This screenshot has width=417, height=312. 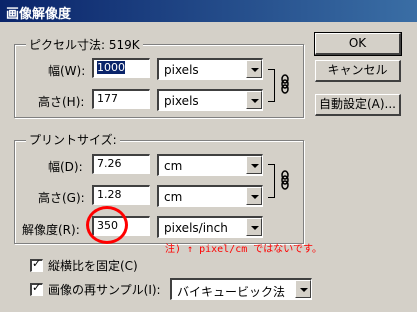 I want to click on pixel-size-legend: ピクセル寸法: 519K, so click(x=84, y=44).